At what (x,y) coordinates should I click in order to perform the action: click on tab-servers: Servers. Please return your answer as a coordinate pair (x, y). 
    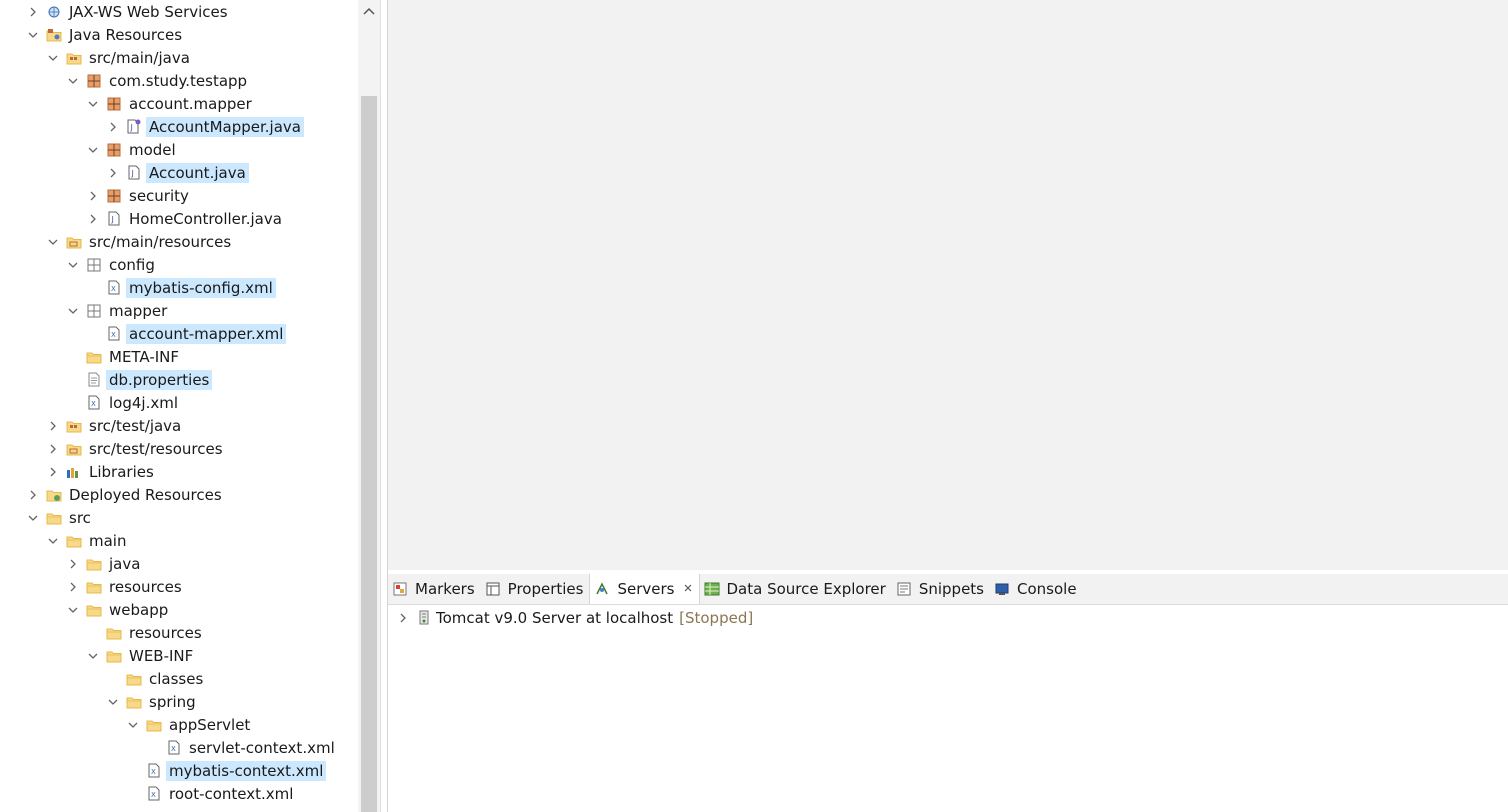
    Looking at the image, I should click on (644, 589).